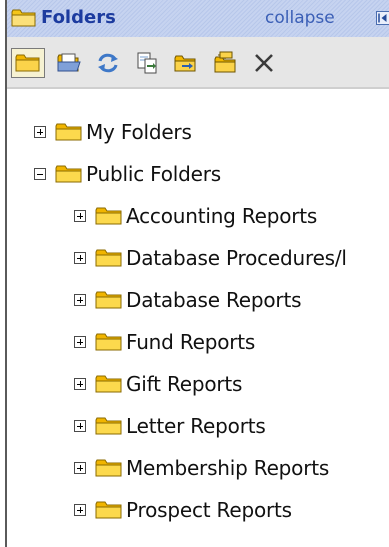 Image resolution: width=389 pixels, height=547 pixels. I want to click on folder-view-button, so click(28, 63).